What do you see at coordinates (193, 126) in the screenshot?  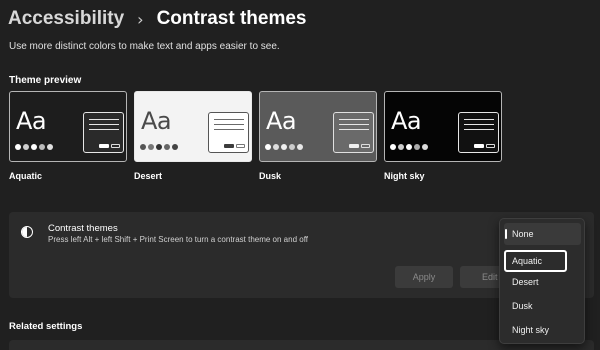 I see `theme-preview-desert: Aa` at bounding box center [193, 126].